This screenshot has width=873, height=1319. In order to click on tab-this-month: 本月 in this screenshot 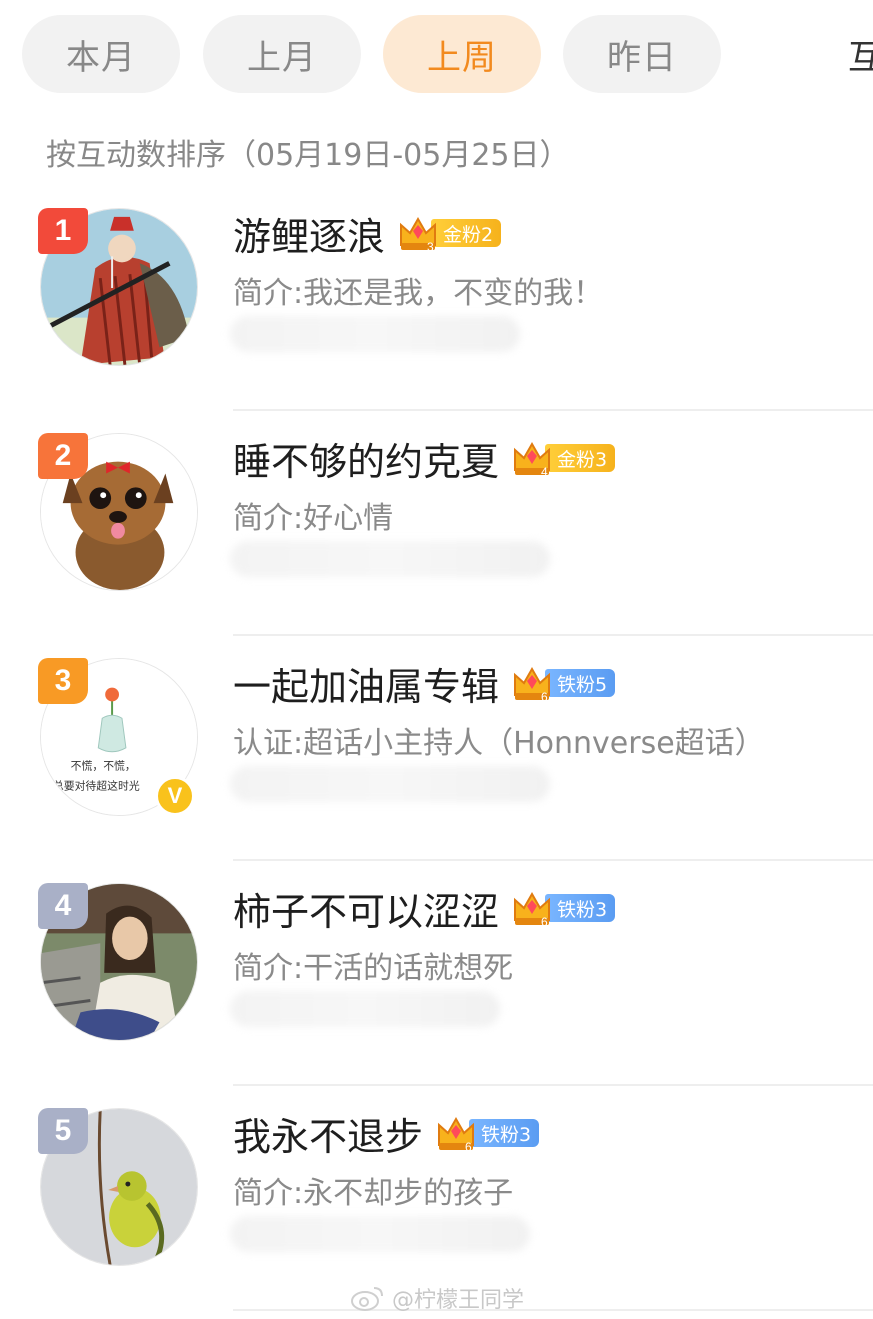, I will do `click(101, 54)`.